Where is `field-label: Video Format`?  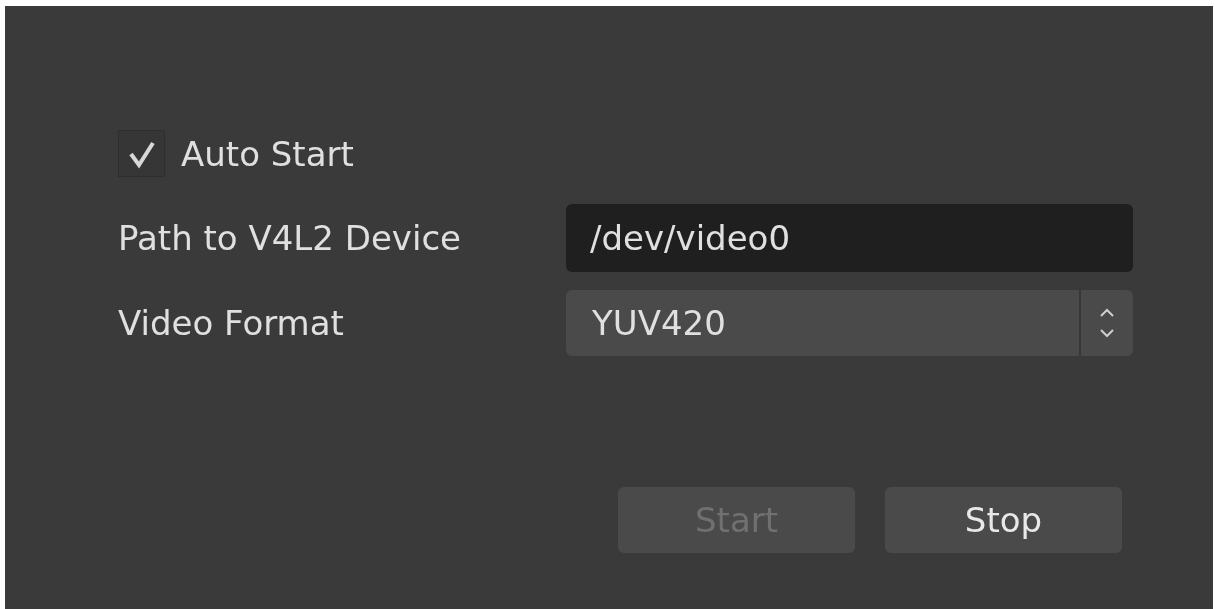 field-label: Video Format is located at coordinates (231, 323).